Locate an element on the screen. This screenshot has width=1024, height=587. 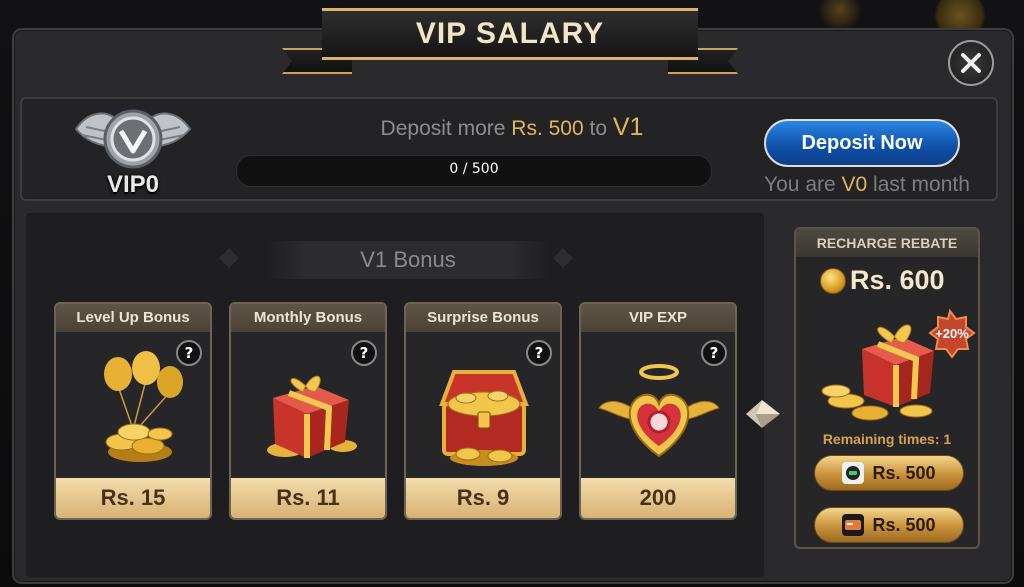
deposit-to: to is located at coordinates (598, 128).